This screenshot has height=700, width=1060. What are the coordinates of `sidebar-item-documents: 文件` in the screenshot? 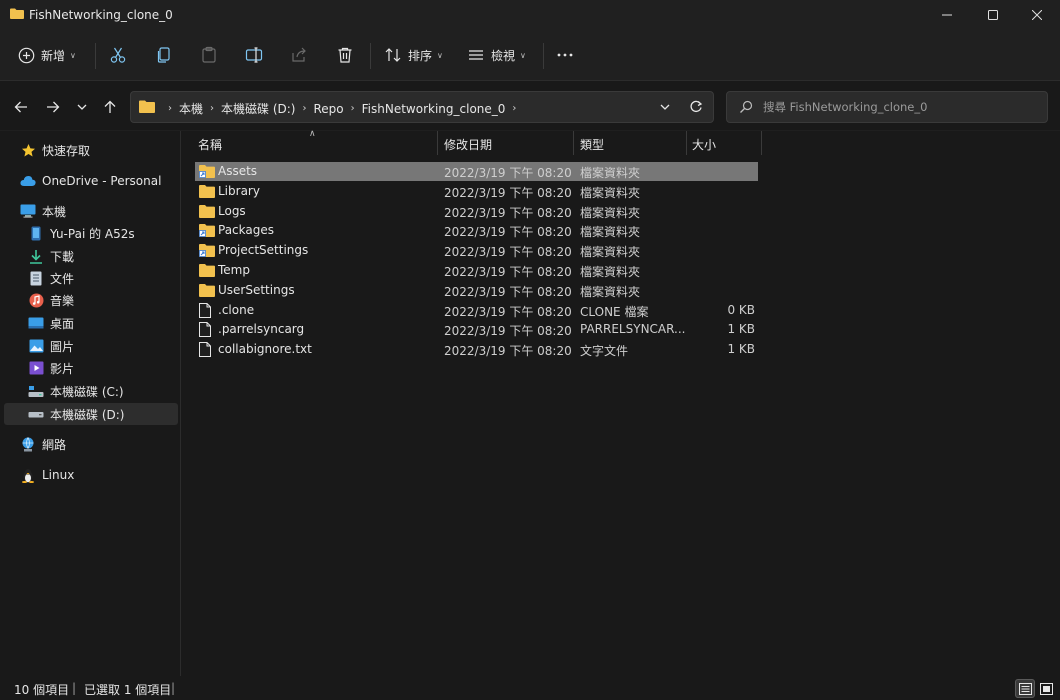 It's located at (115, 278).